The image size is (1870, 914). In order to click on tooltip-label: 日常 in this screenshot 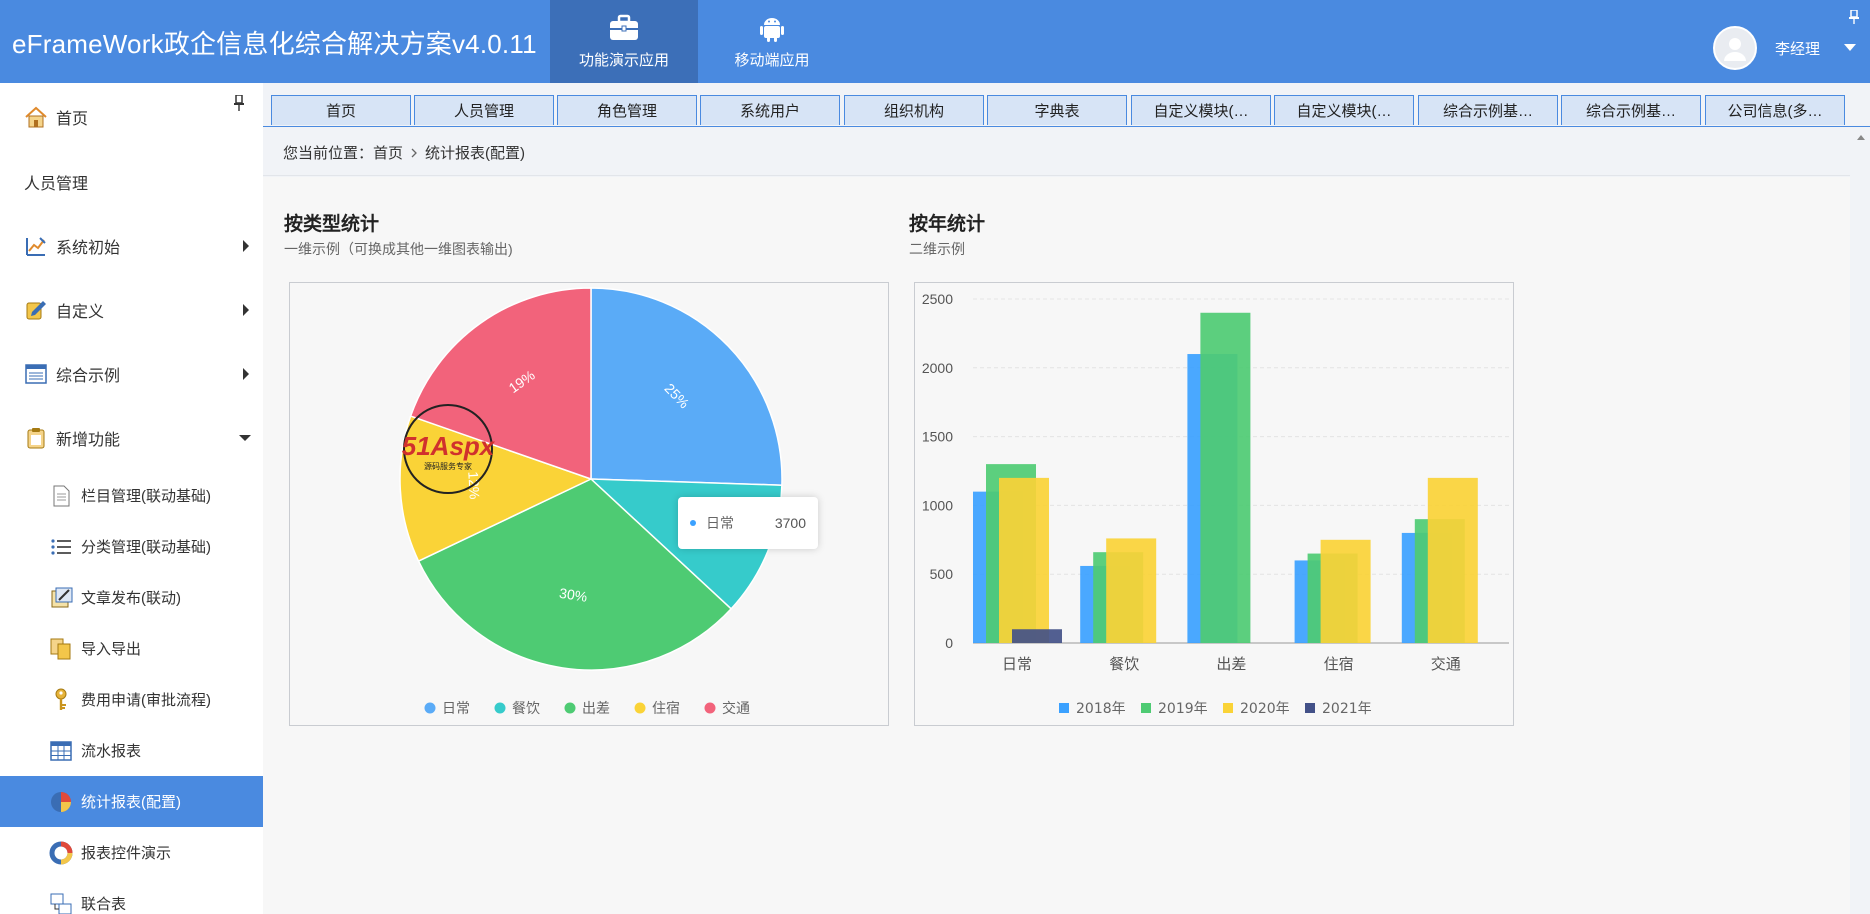, I will do `click(720, 523)`.